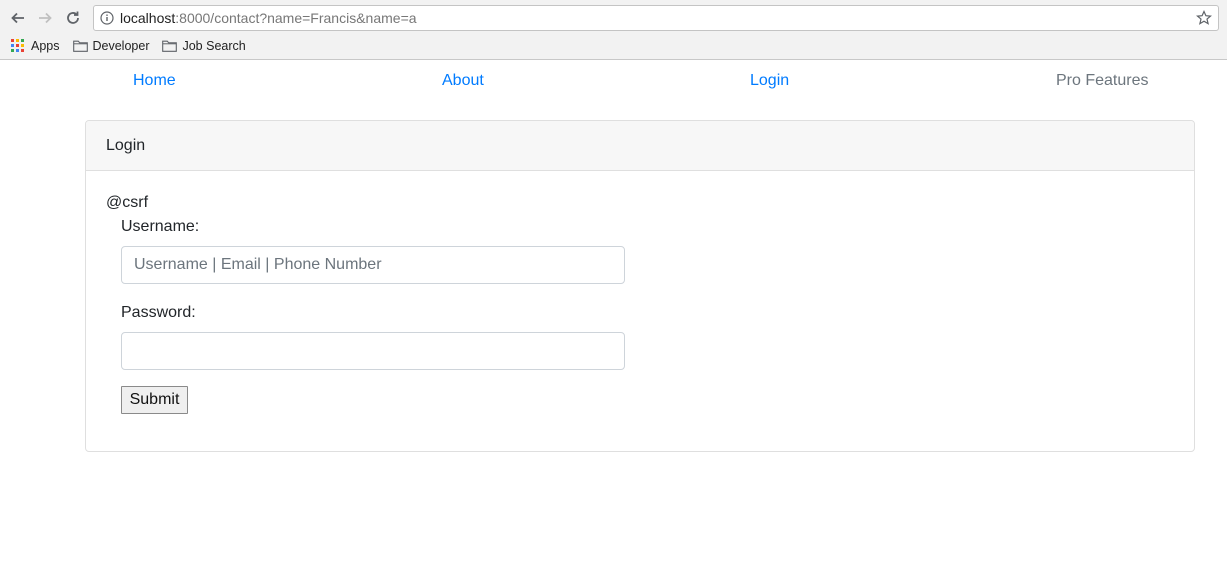 The image size is (1227, 574). I want to click on password-label: Password:, so click(158, 312).